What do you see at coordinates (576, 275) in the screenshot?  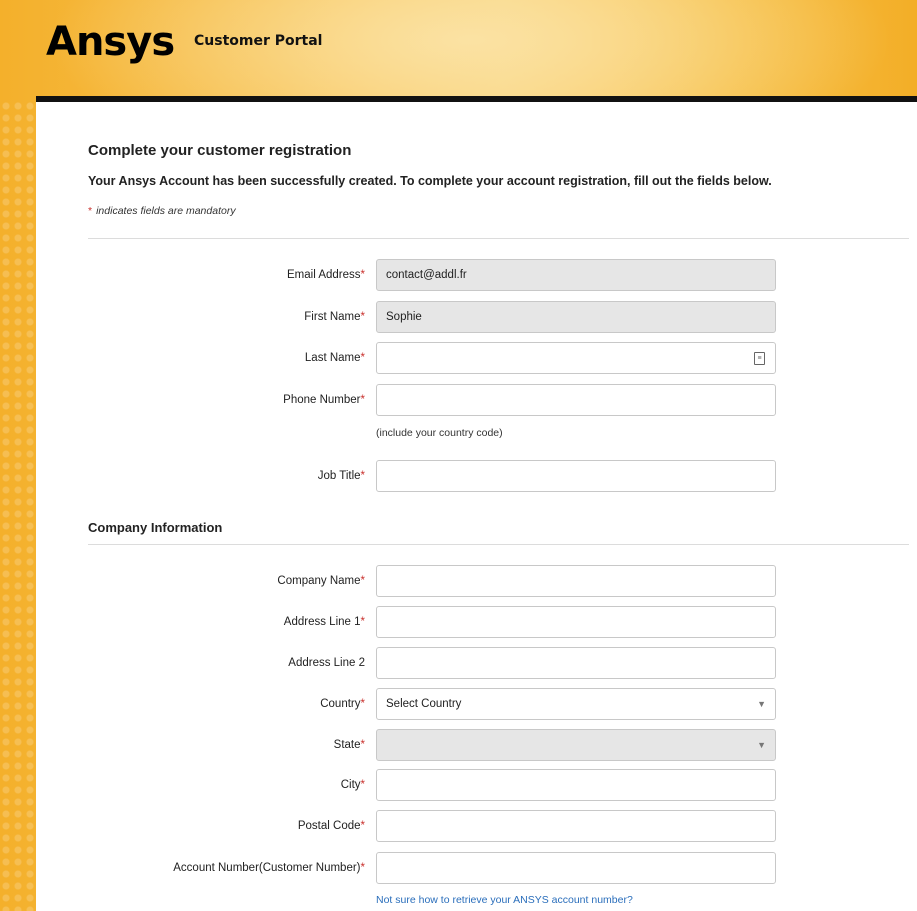 I see `email-field: contact@addl.fr` at bounding box center [576, 275].